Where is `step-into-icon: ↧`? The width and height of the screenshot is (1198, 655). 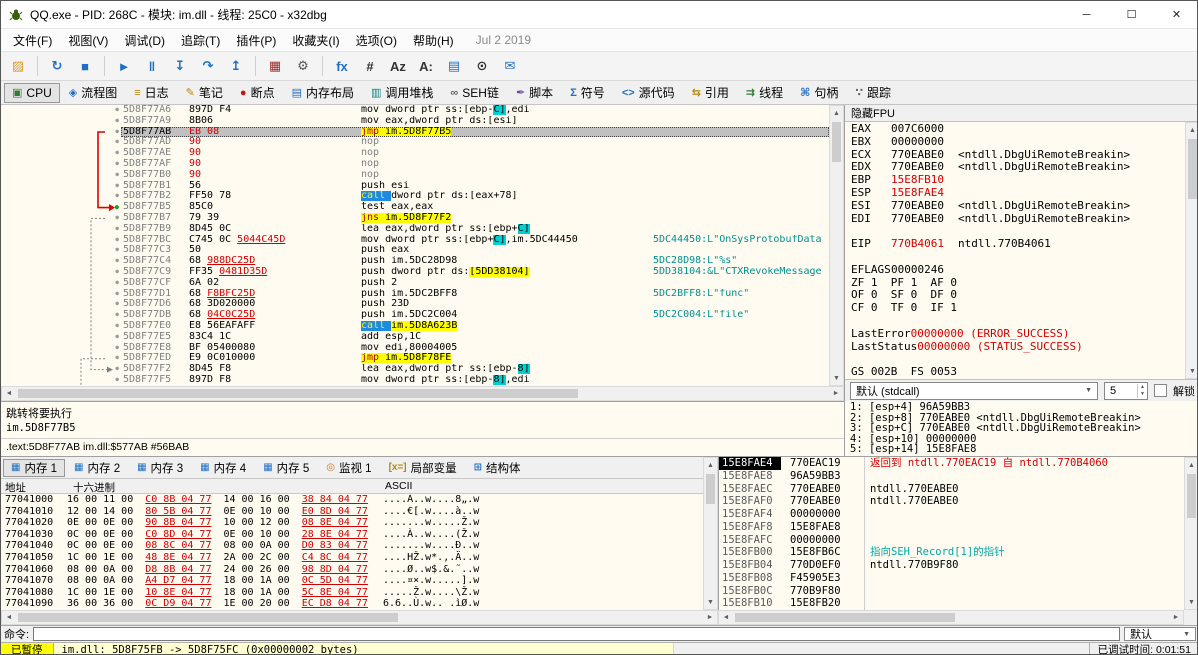
step-into-icon: ↧ is located at coordinates (180, 66).